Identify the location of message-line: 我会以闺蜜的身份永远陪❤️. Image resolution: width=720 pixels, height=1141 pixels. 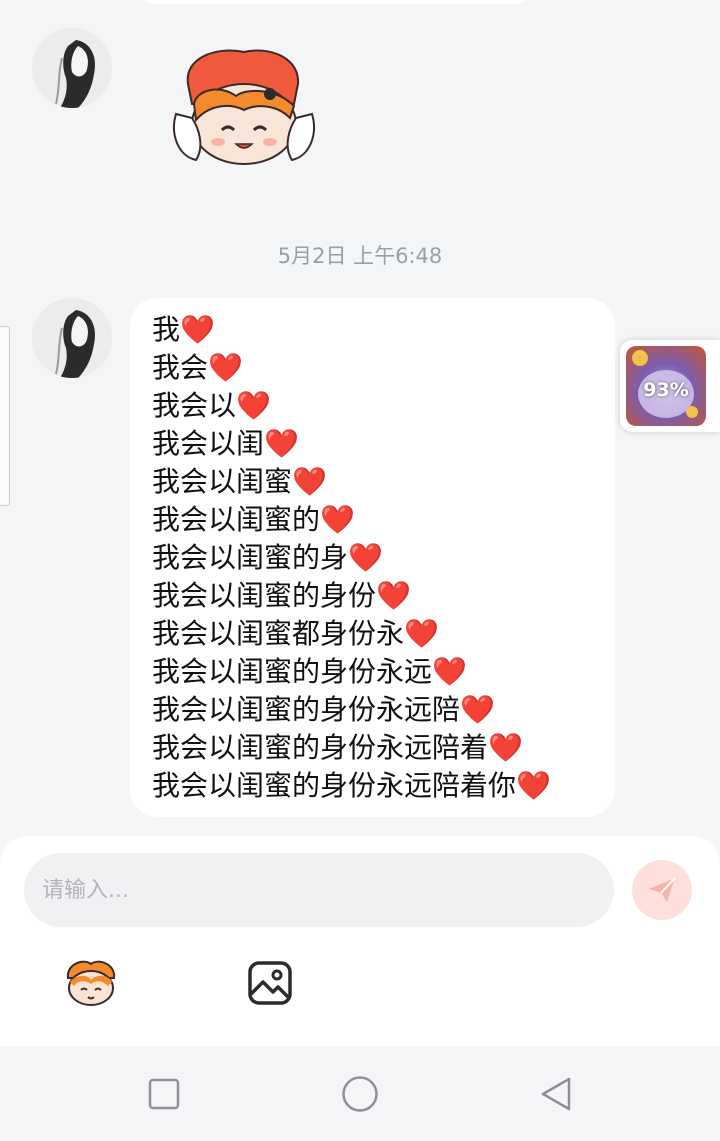
(383, 710).